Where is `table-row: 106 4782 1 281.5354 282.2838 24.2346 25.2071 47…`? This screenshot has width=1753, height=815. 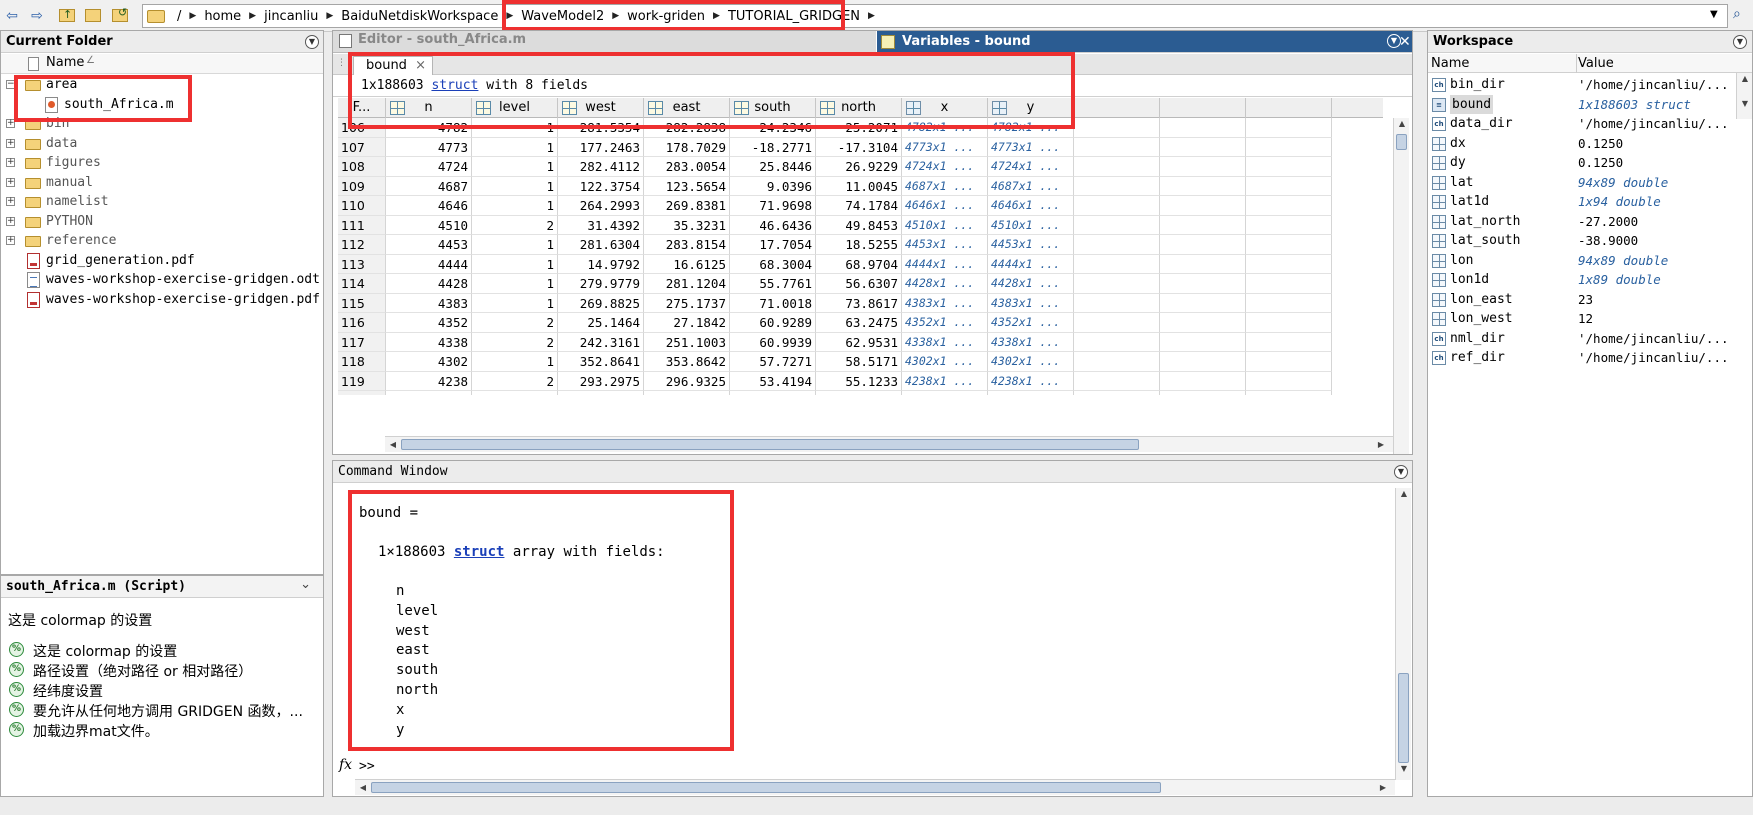 table-row: 106 4782 1 281.5354 282.2838 24.2346 25.2071 47… is located at coordinates (860, 128).